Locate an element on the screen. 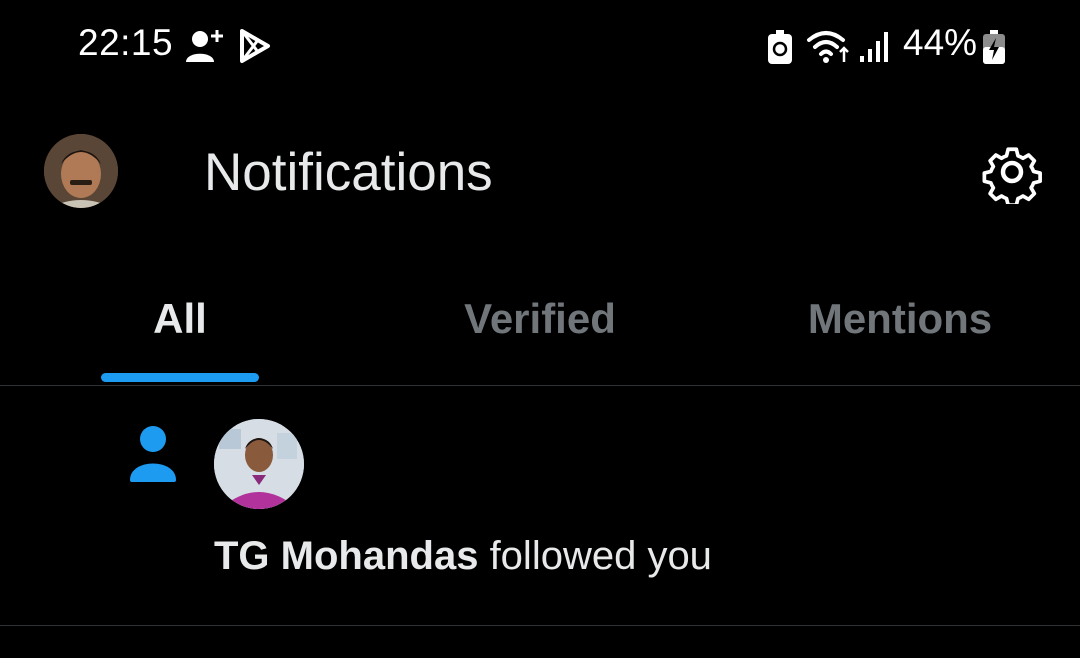 The width and height of the screenshot is (1080, 658). user-avatar is located at coordinates (259, 464).